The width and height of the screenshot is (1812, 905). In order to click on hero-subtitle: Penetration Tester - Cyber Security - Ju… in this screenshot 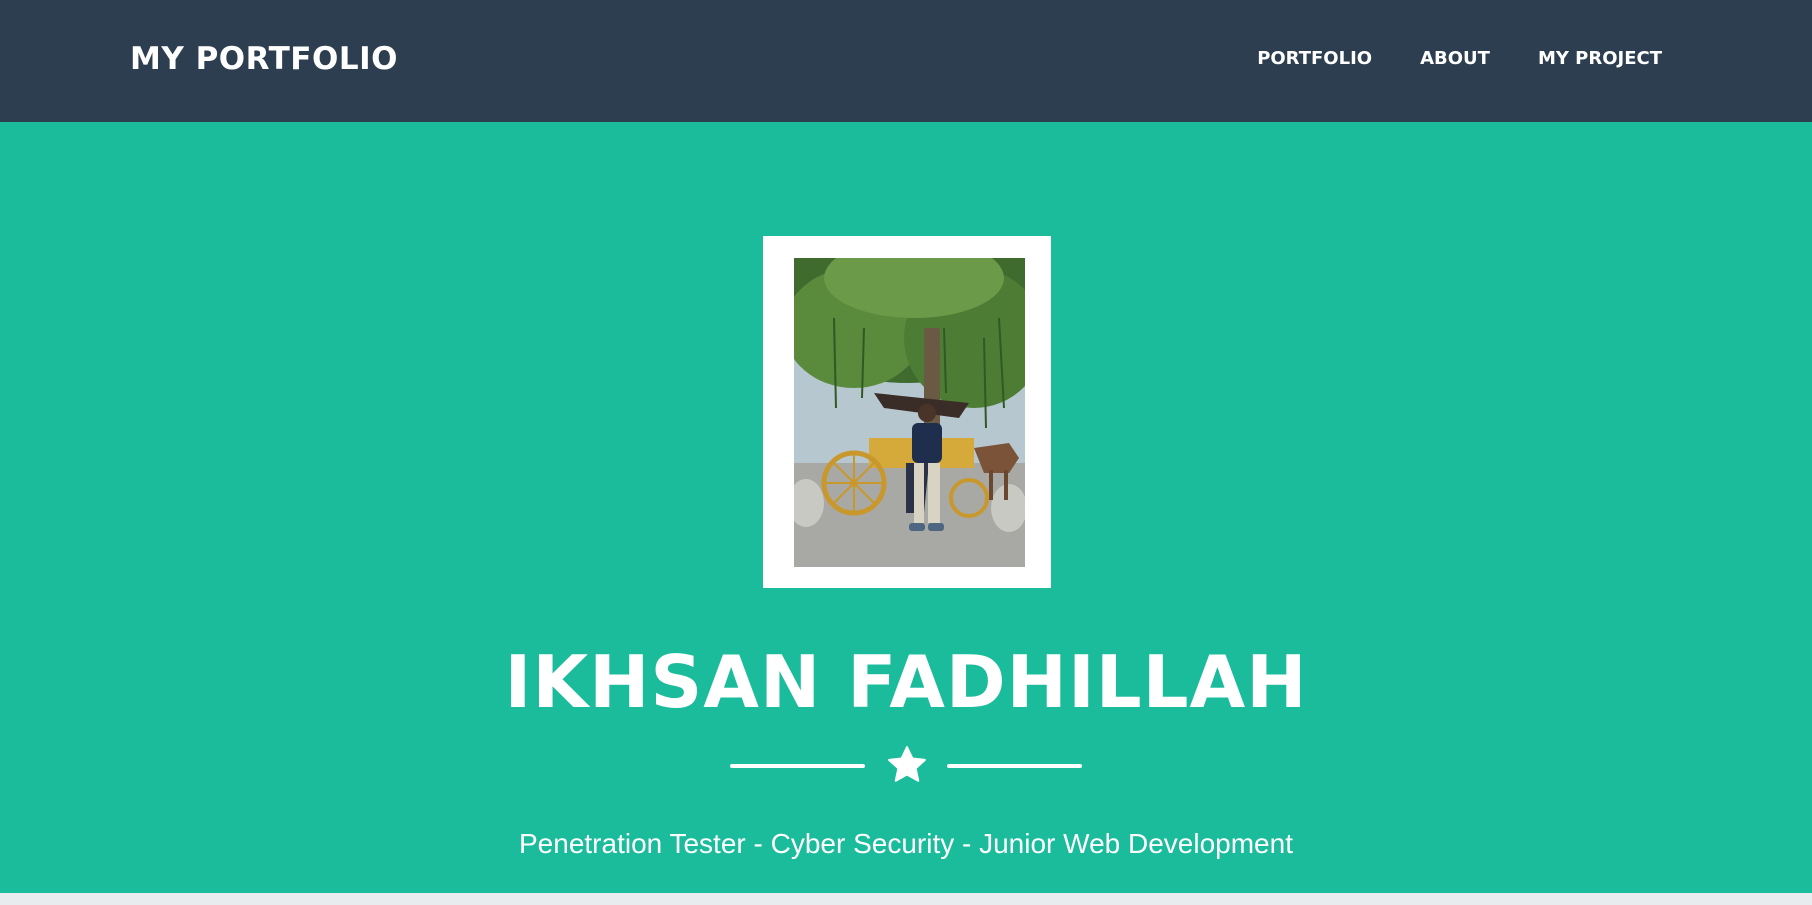, I will do `click(906, 843)`.